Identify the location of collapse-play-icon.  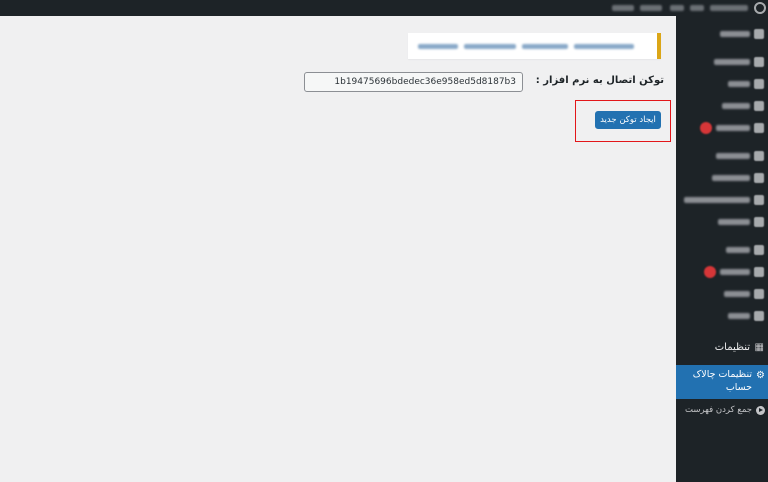
(760, 410).